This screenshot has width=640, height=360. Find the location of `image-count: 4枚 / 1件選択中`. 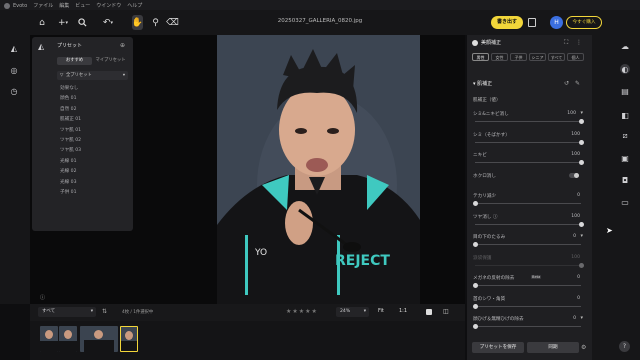

image-count: 4枚 / 1件選択中 is located at coordinates (138, 312).